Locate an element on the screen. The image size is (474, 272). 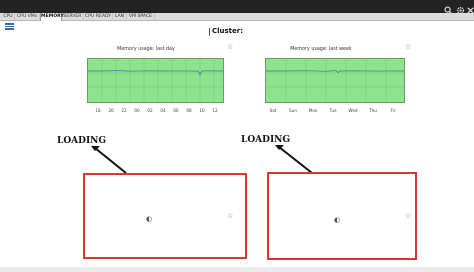
cluster-label: Cluster: is located at coordinates (228, 31).